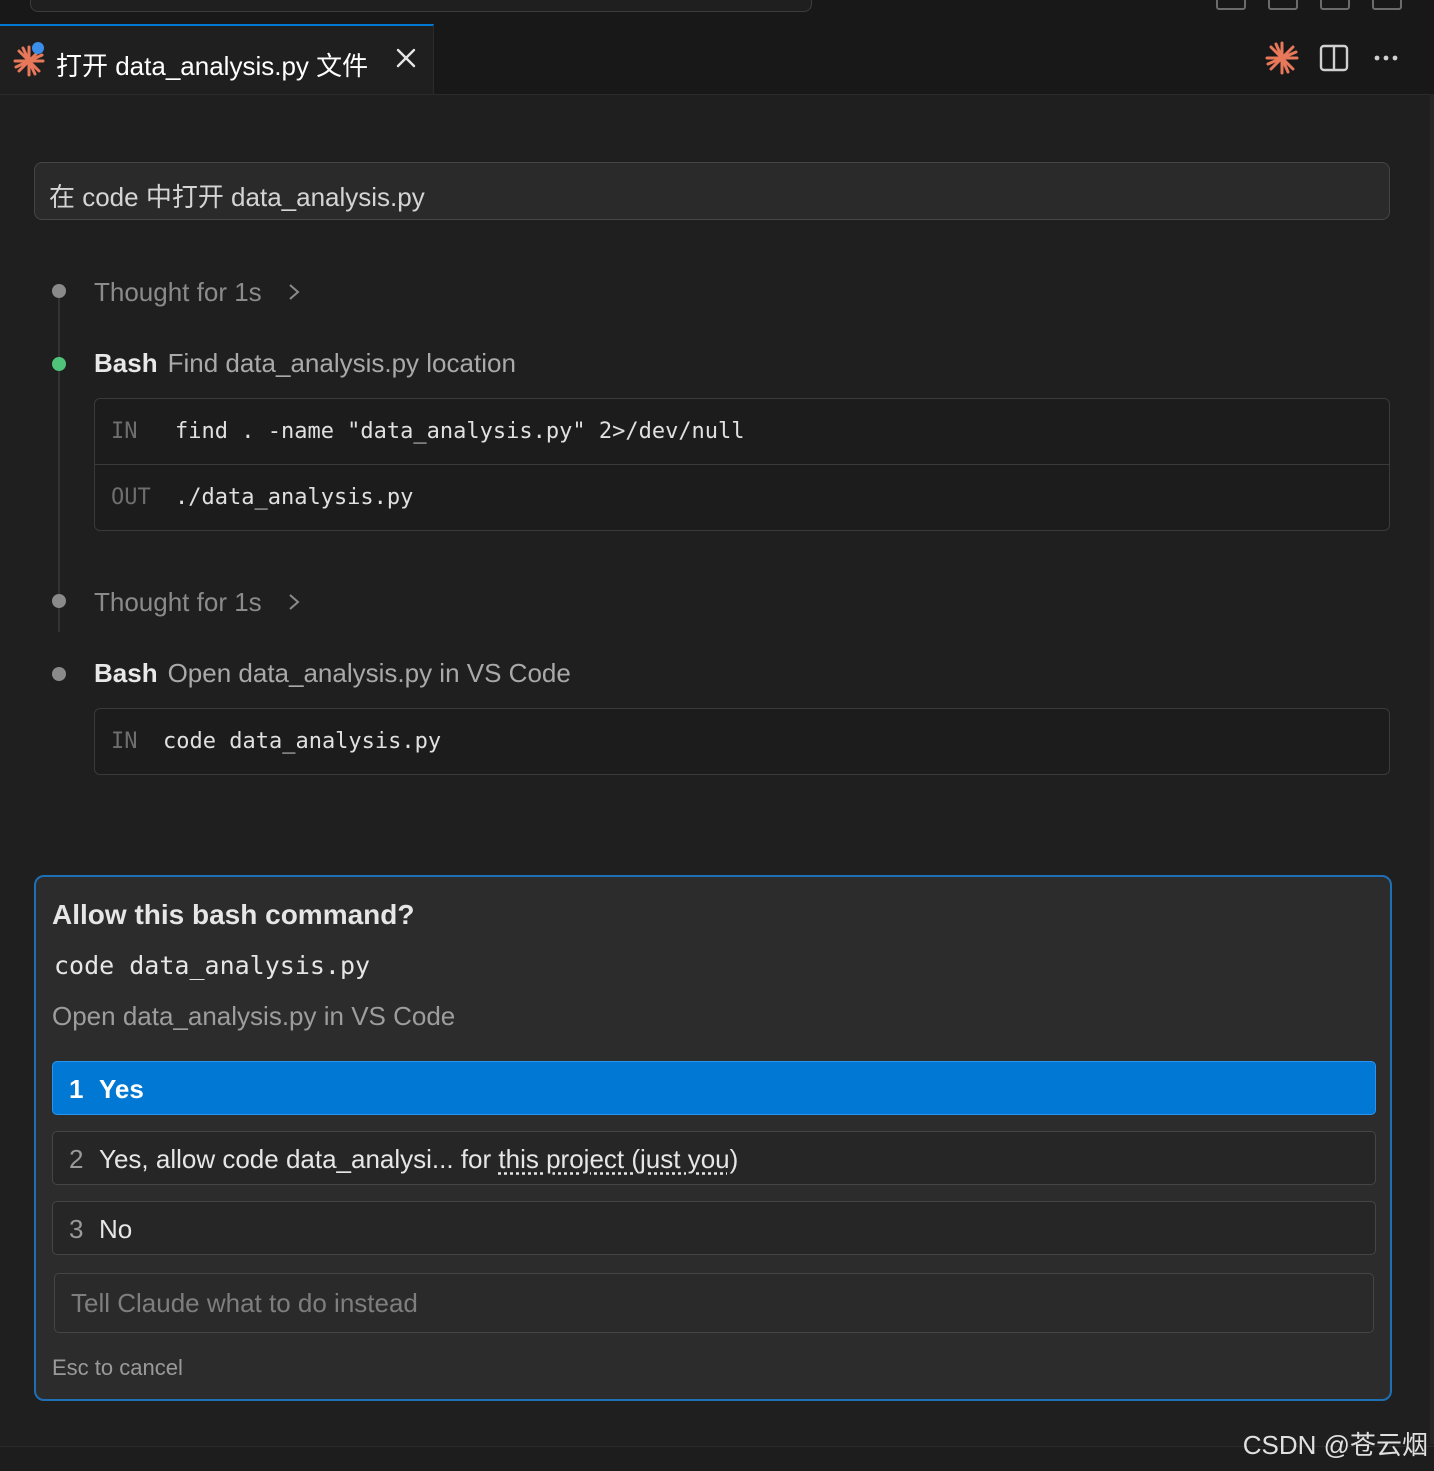 The width and height of the screenshot is (1434, 1471). Describe the element at coordinates (369, 673) in the screenshot. I see `tool-description: Open data_analysis.py in VS Code` at that location.